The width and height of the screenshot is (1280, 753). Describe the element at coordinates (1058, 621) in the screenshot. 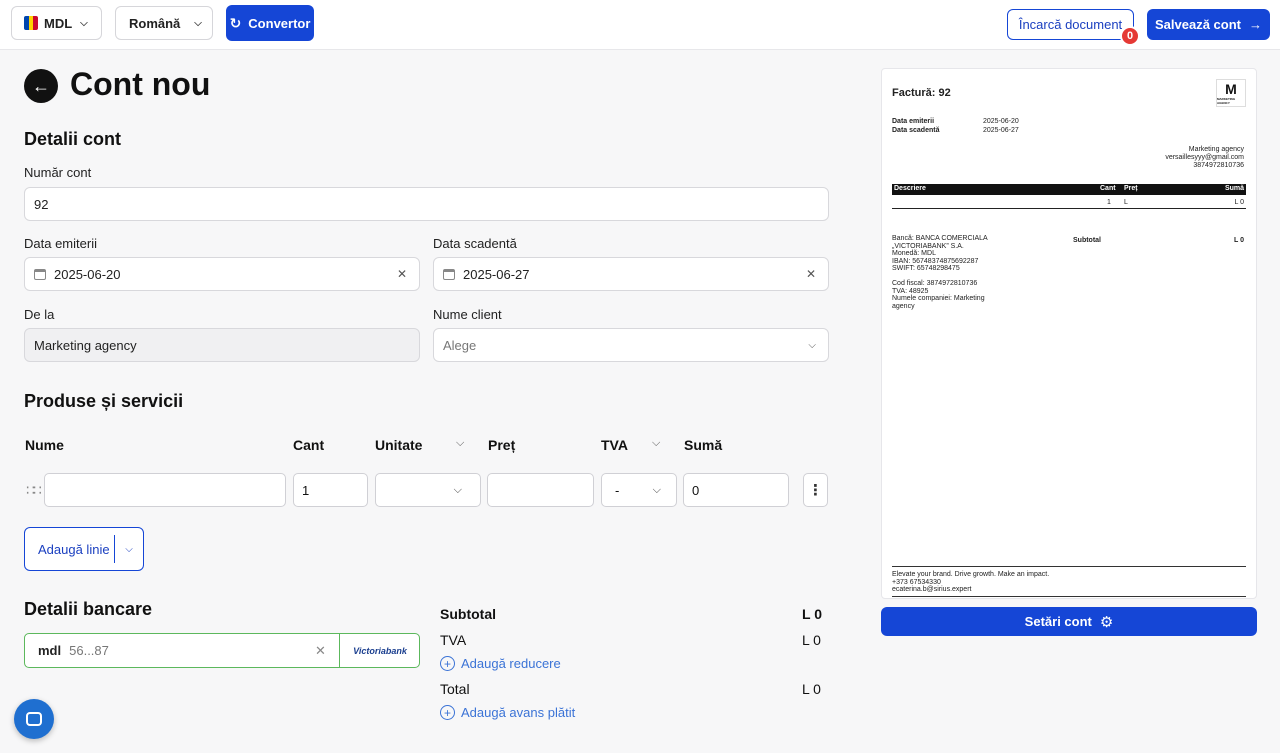

I see `account-settings-label: Setări cont` at that location.